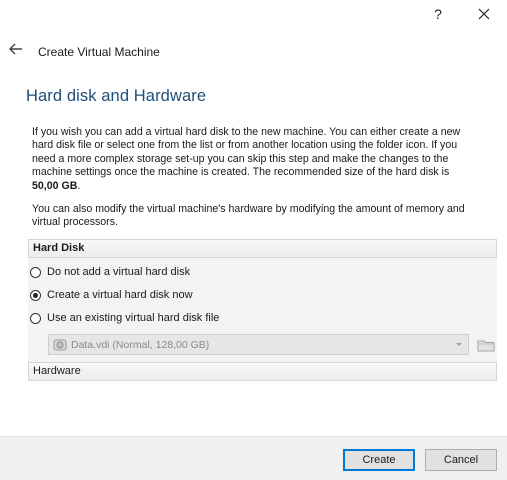  What do you see at coordinates (35, 295) in the screenshot?
I see `radio-button-selected` at bounding box center [35, 295].